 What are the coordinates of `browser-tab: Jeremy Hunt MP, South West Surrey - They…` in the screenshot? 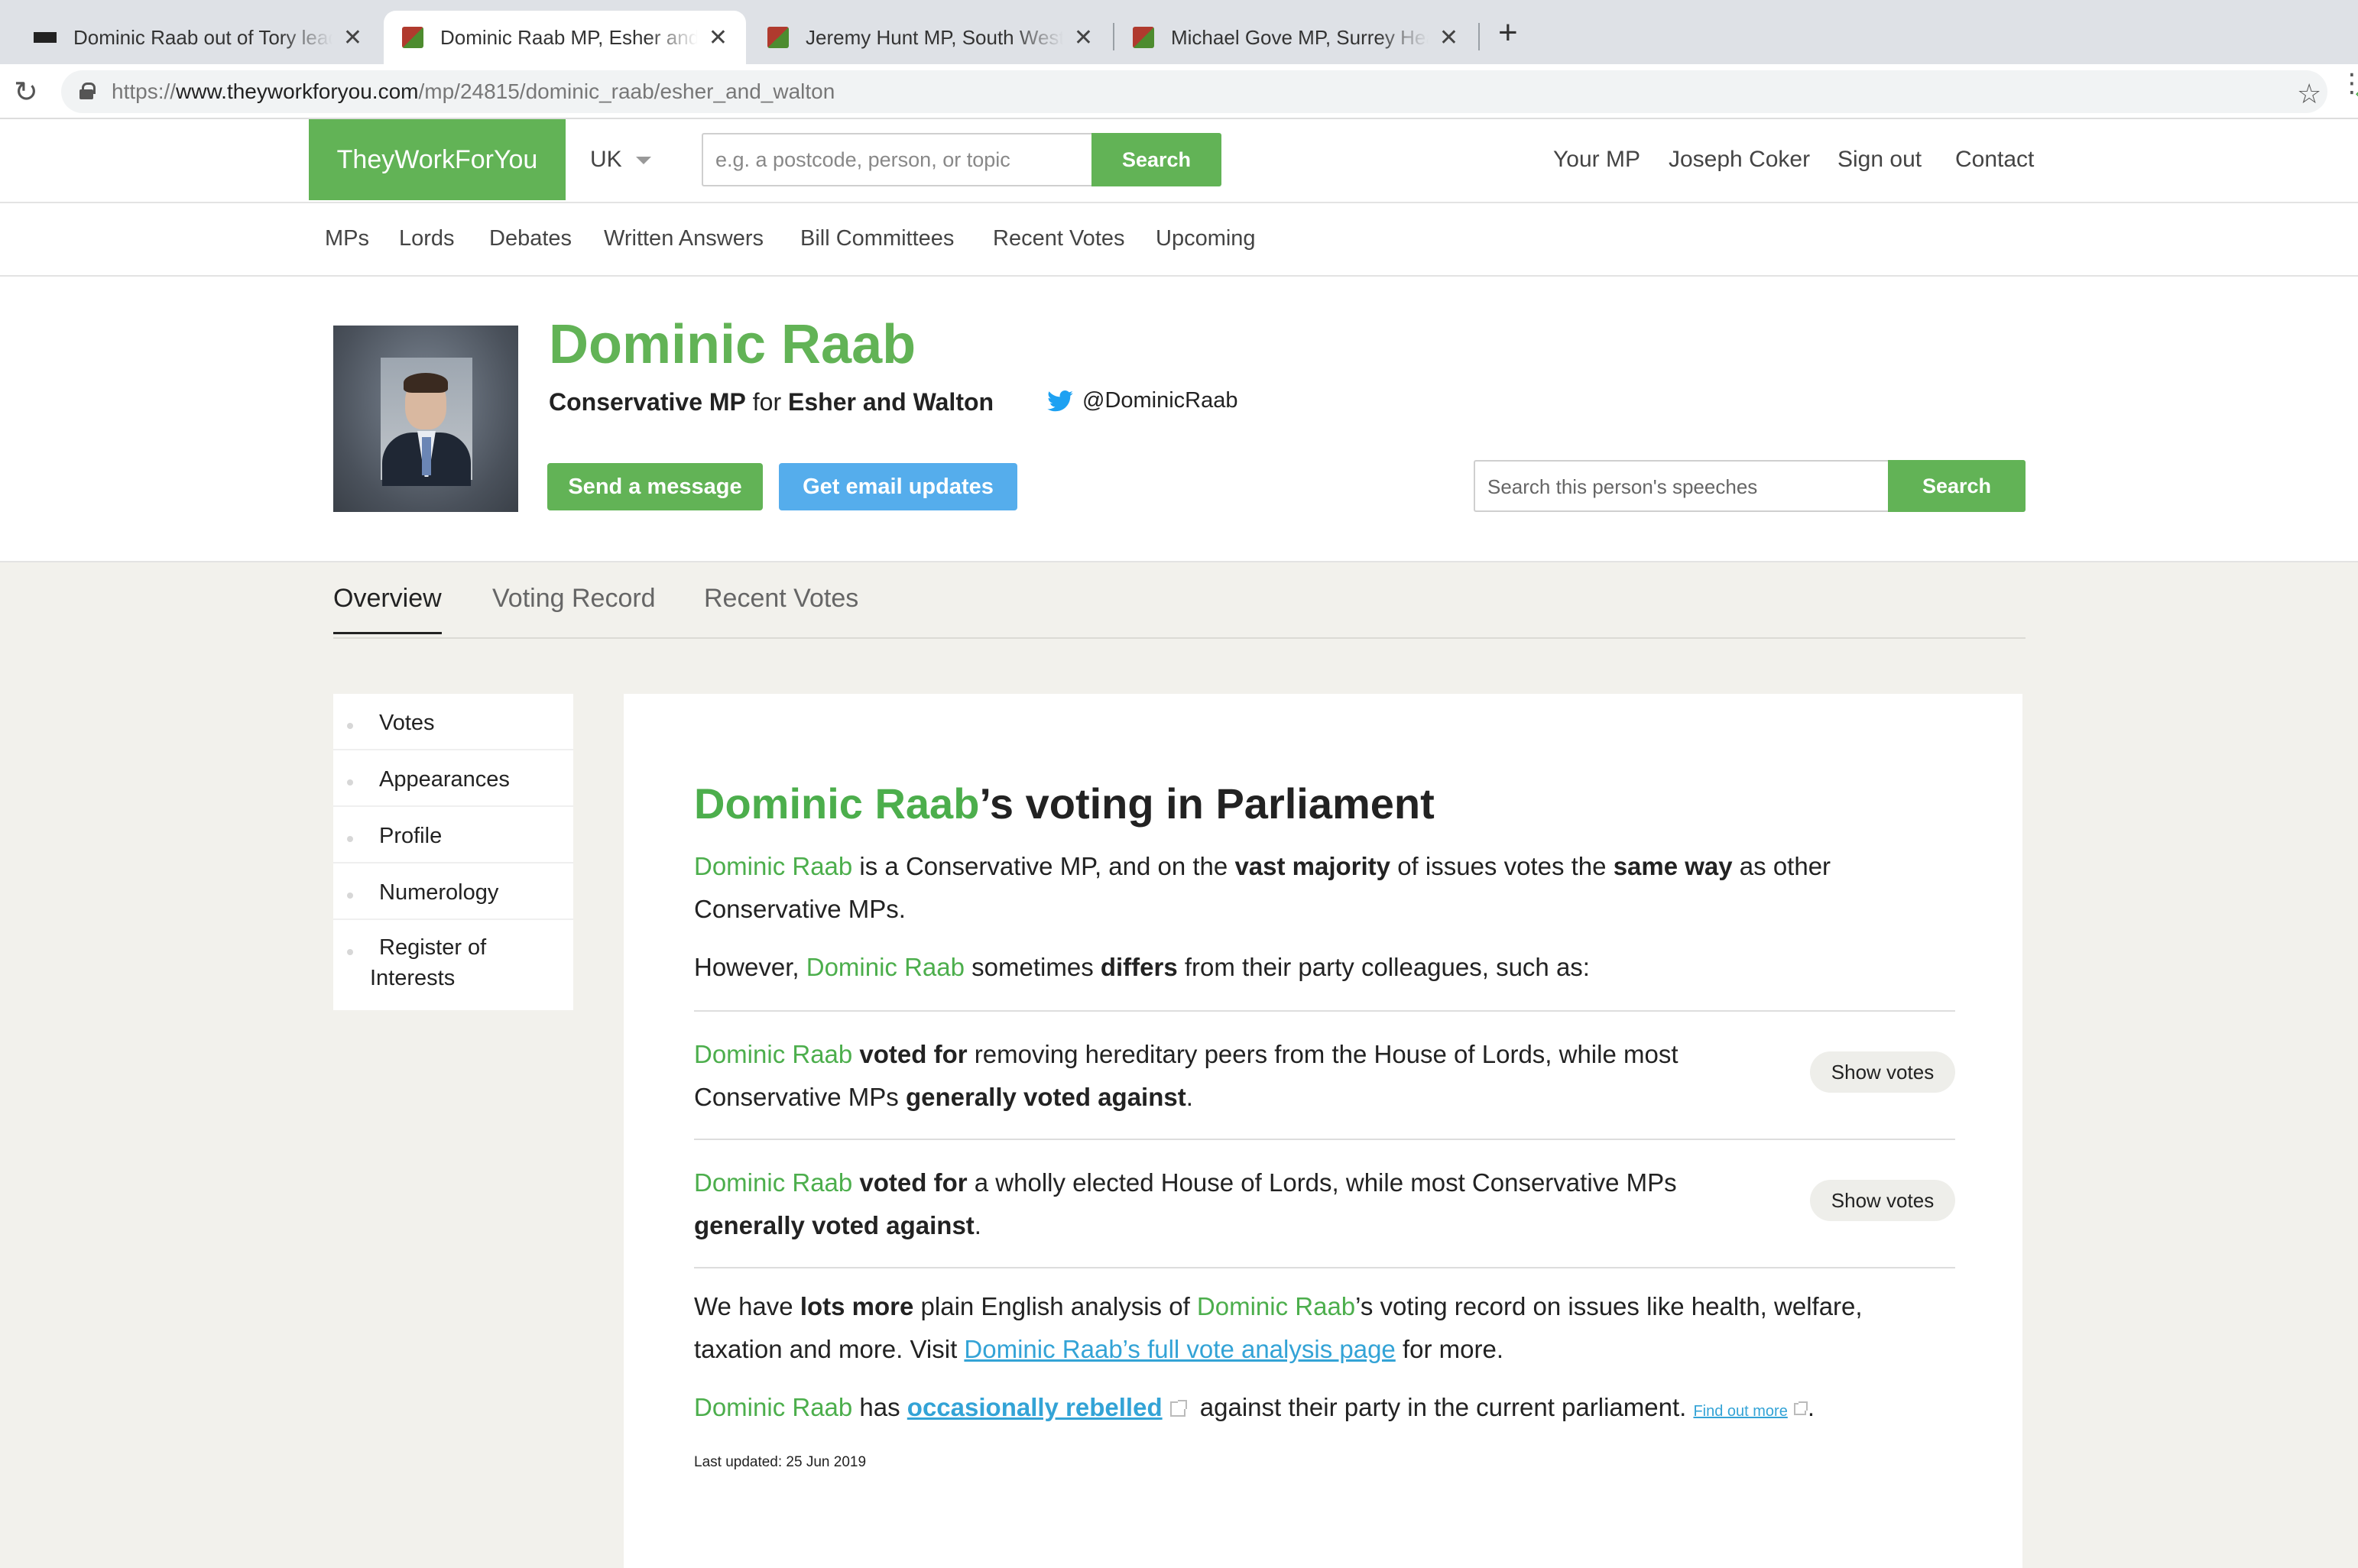 It's located at (930, 37).